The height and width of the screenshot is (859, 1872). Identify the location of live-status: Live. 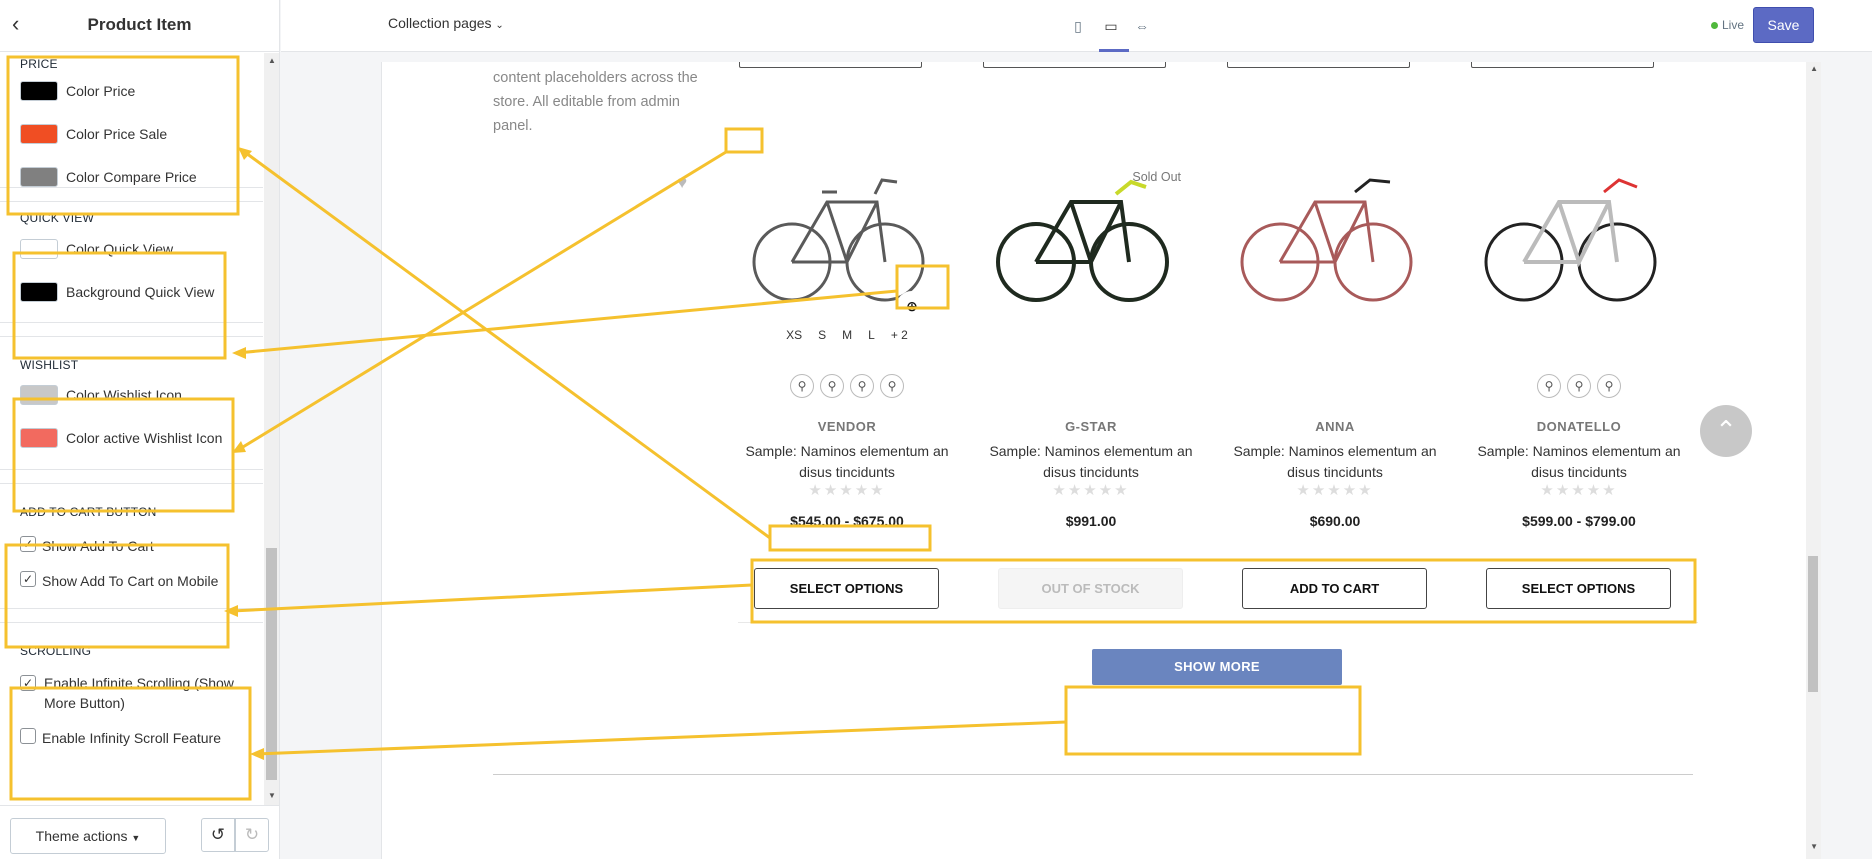
(1727, 25).